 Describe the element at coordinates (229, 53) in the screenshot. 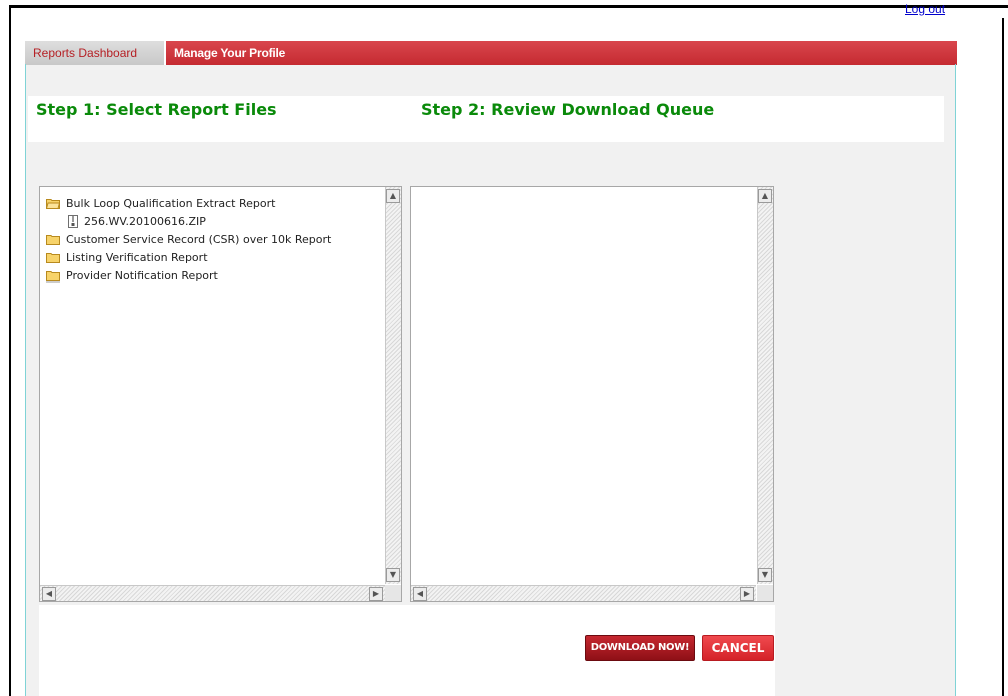

I see `tab-manage-profile: Manage Your Profile` at that location.